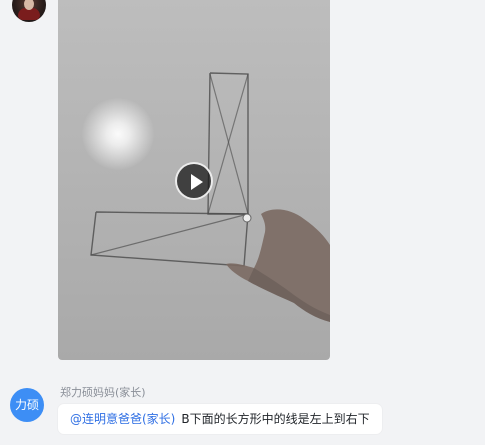  I want to click on horizontal-diagonal, so click(169, 234).